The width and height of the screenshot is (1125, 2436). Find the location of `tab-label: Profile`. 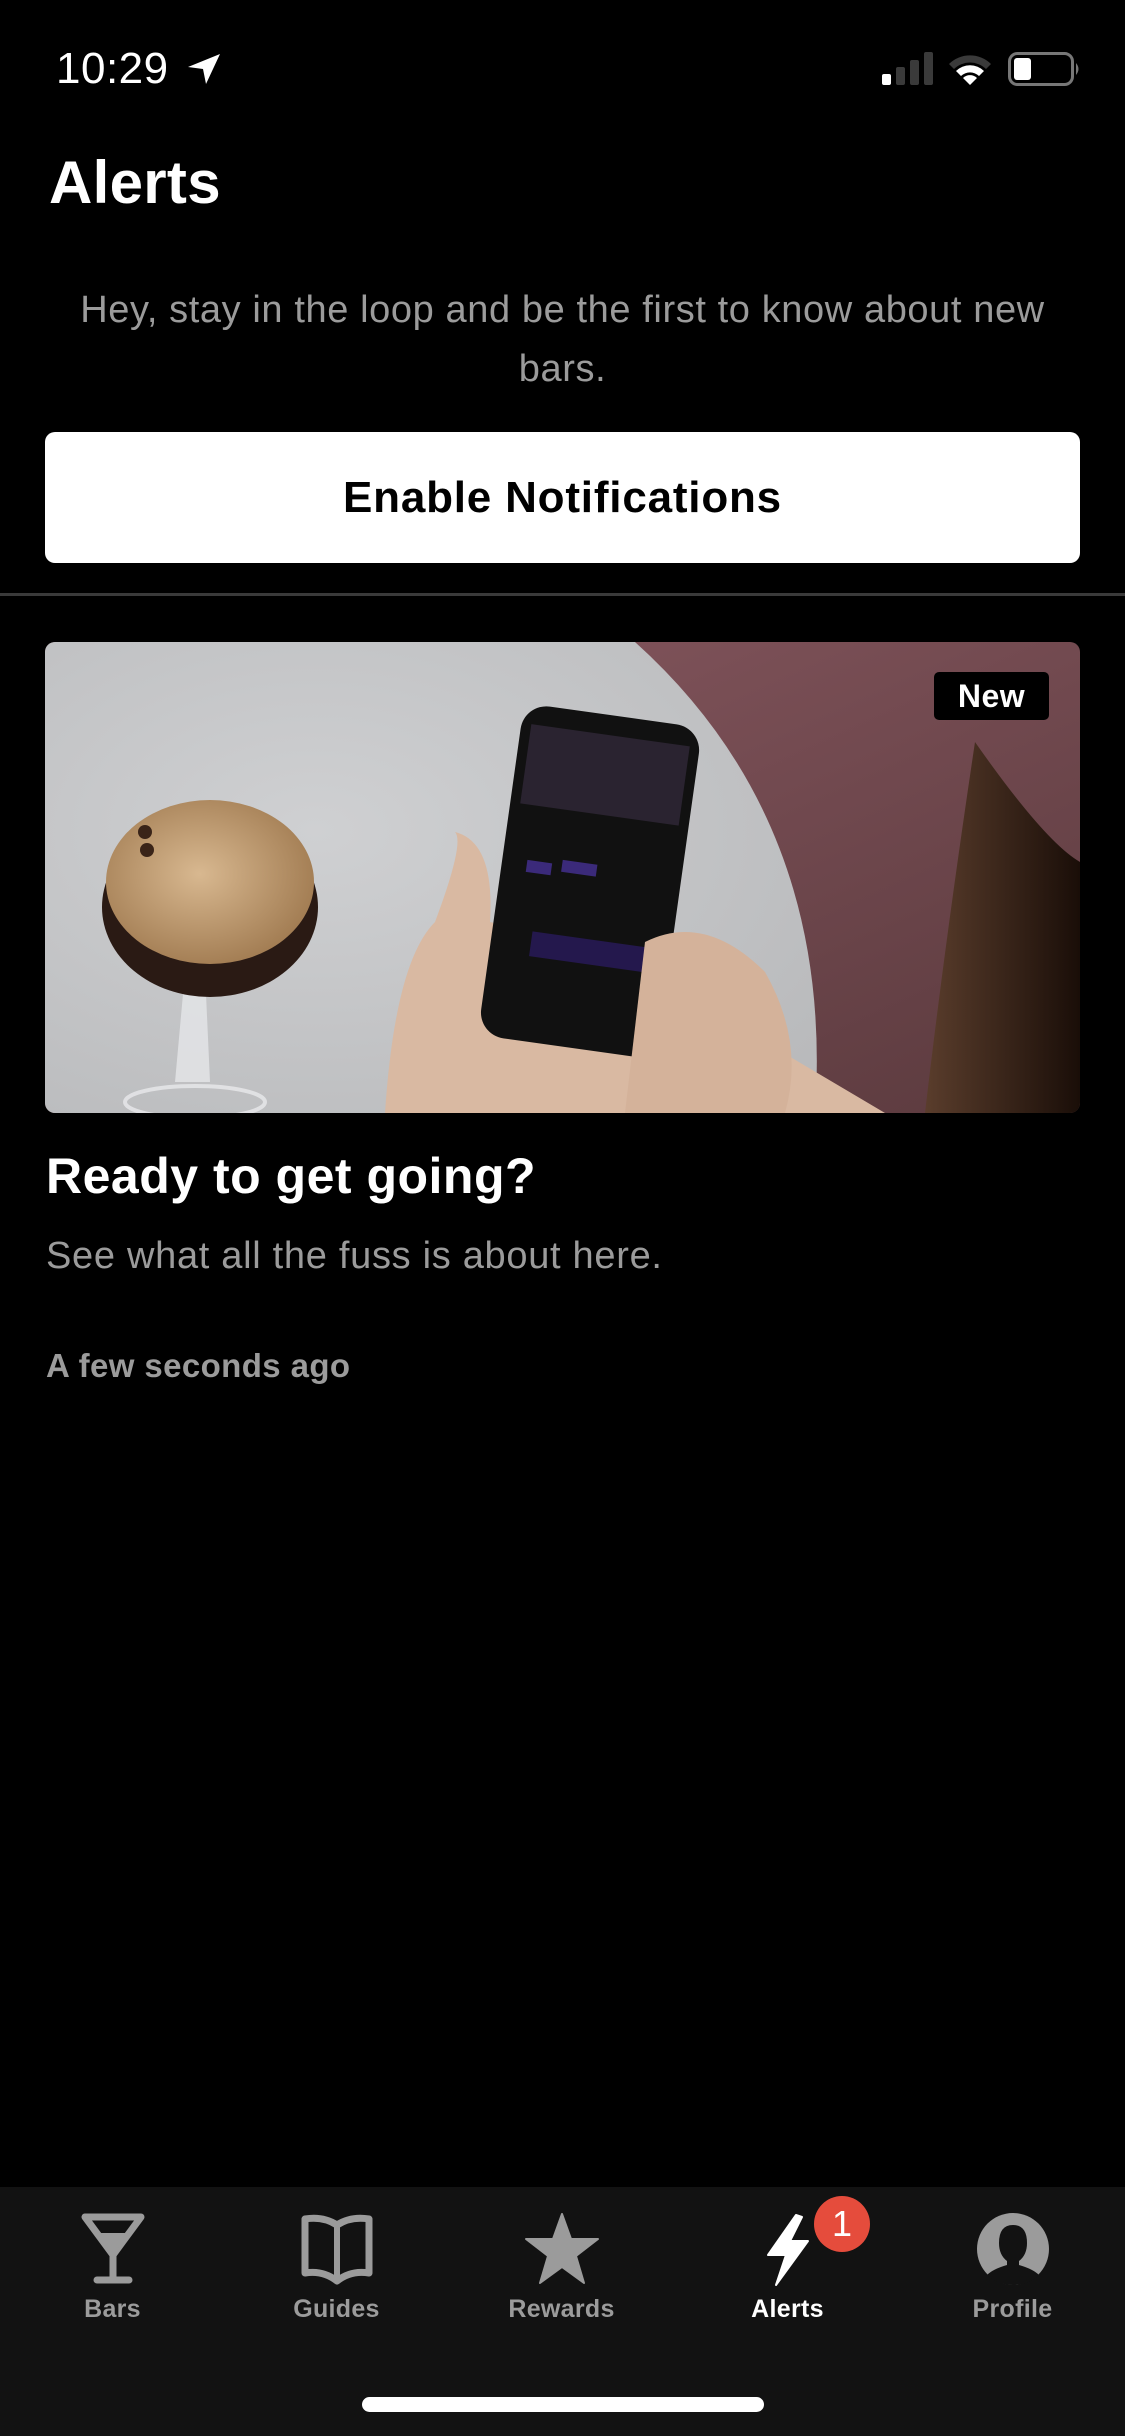

tab-label: Profile is located at coordinates (1012, 2309).